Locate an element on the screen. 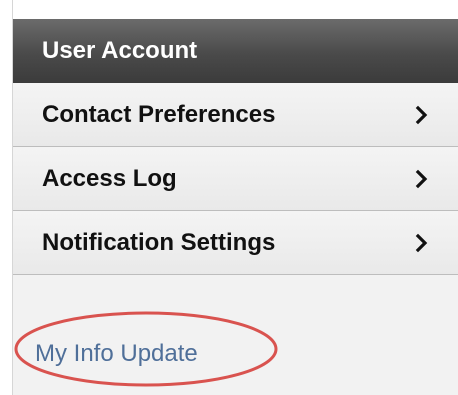 The height and width of the screenshot is (395, 458). menu-item-label: Access Log is located at coordinates (109, 178).